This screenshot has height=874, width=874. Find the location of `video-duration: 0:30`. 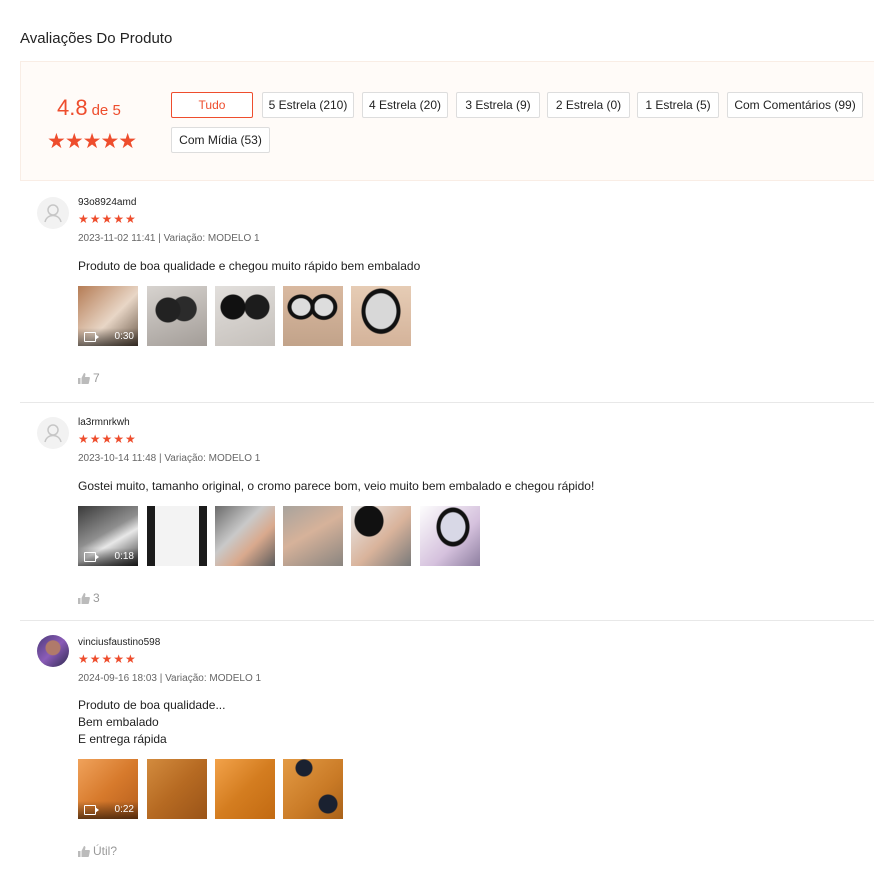

video-duration: 0:30 is located at coordinates (124, 336).